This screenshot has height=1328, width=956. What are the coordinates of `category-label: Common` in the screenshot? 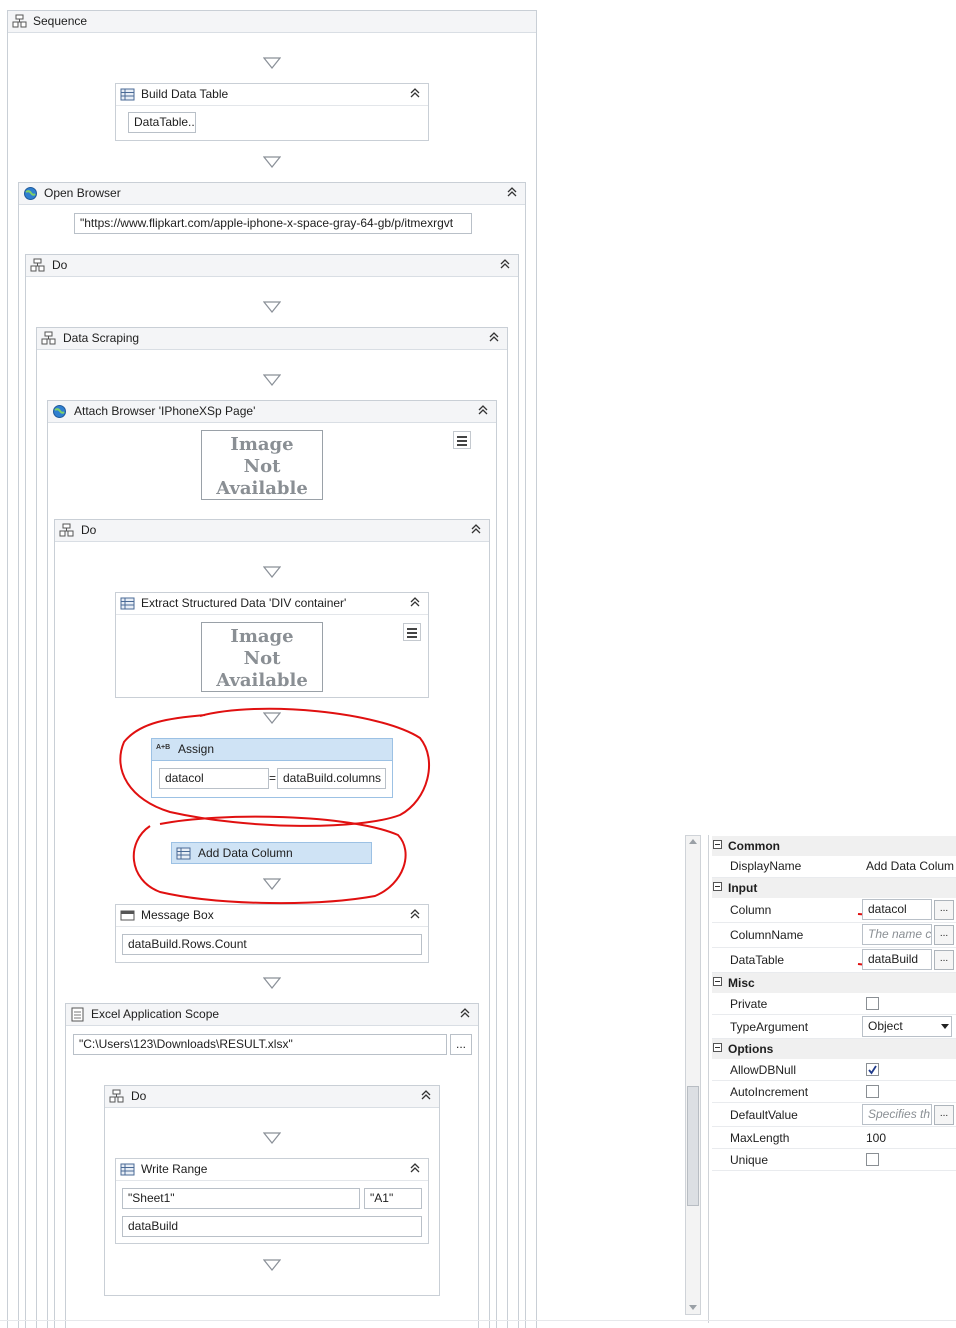 It's located at (754, 846).